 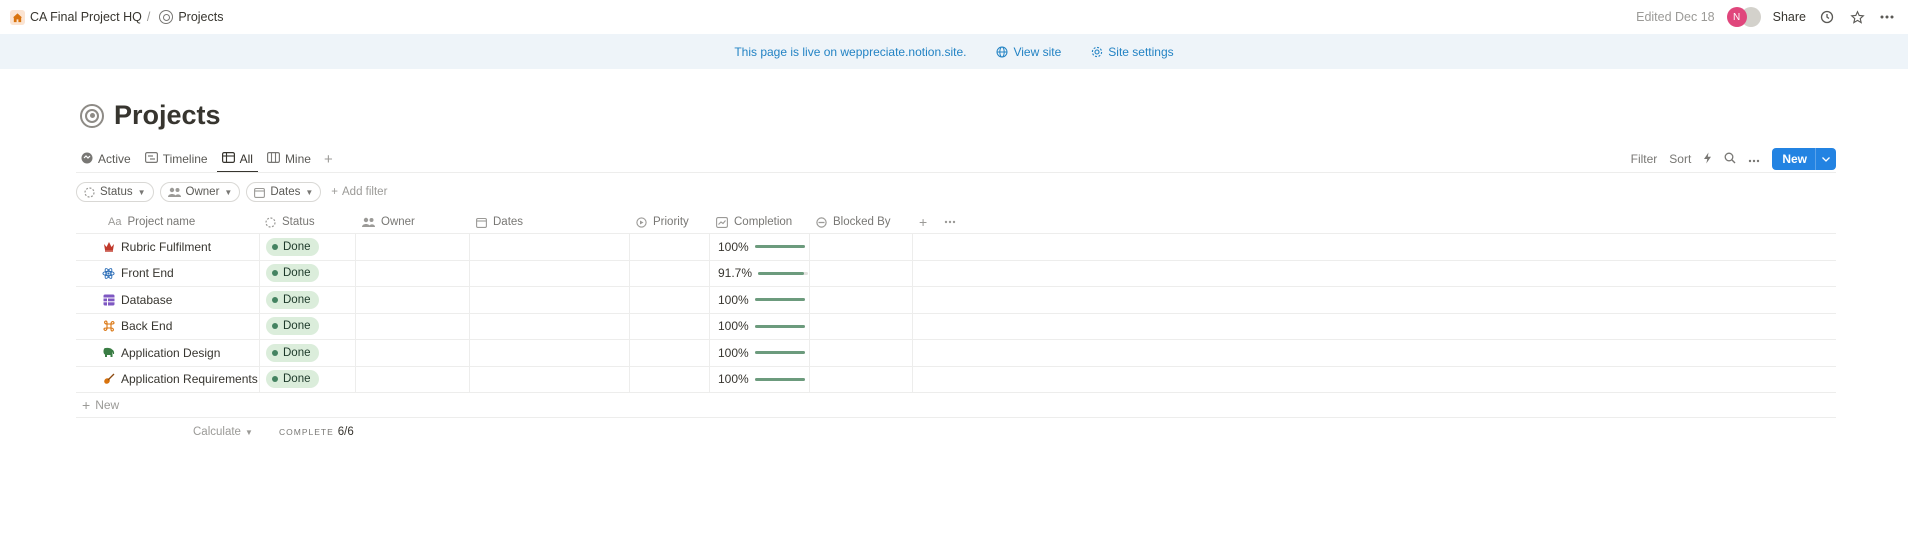 I want to click on page-header: Projects, so click(x=150, y=115).